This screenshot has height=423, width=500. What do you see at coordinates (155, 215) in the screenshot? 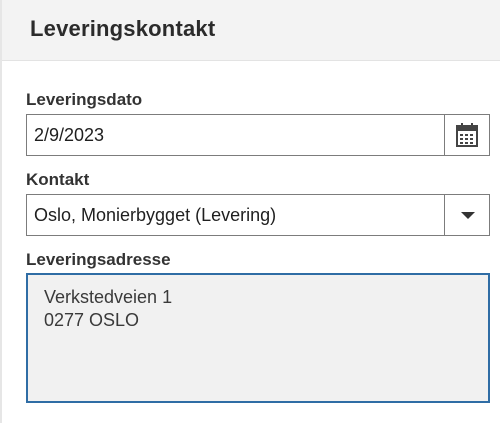
I see `contact-value: Oslo, Monierbygget (Levering)` at bounding box center [155, 215].